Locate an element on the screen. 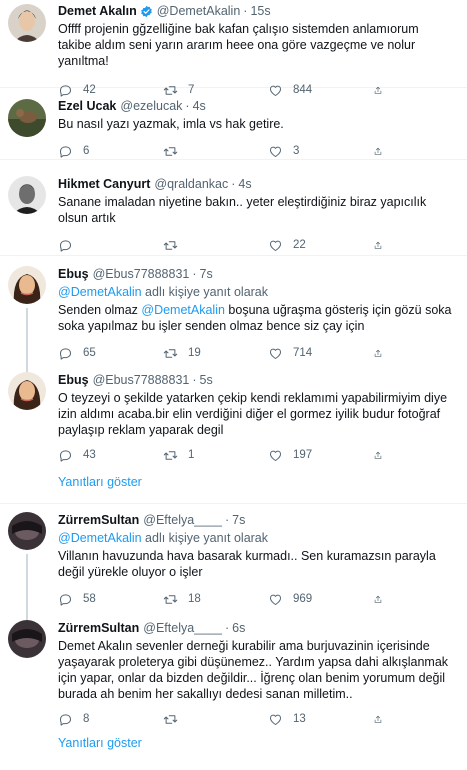  retweet-button: 18 is located at coordinates (215, 599).